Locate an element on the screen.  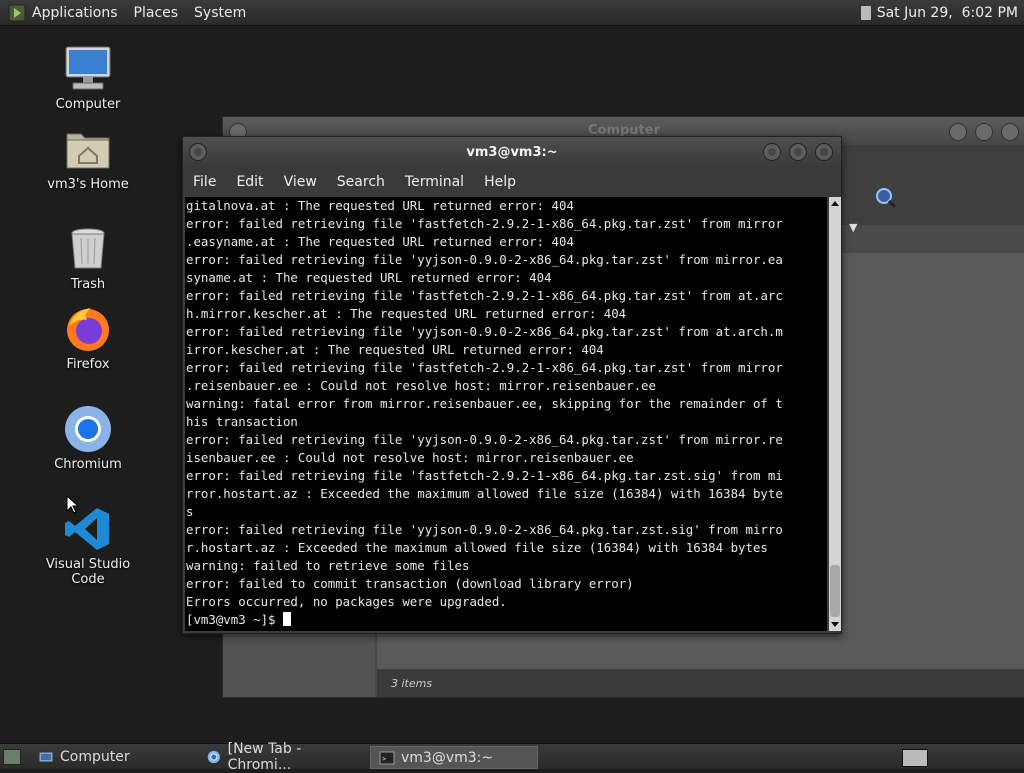
desktop-icon-home: vm3's Home is located at coordinates (88, 158).